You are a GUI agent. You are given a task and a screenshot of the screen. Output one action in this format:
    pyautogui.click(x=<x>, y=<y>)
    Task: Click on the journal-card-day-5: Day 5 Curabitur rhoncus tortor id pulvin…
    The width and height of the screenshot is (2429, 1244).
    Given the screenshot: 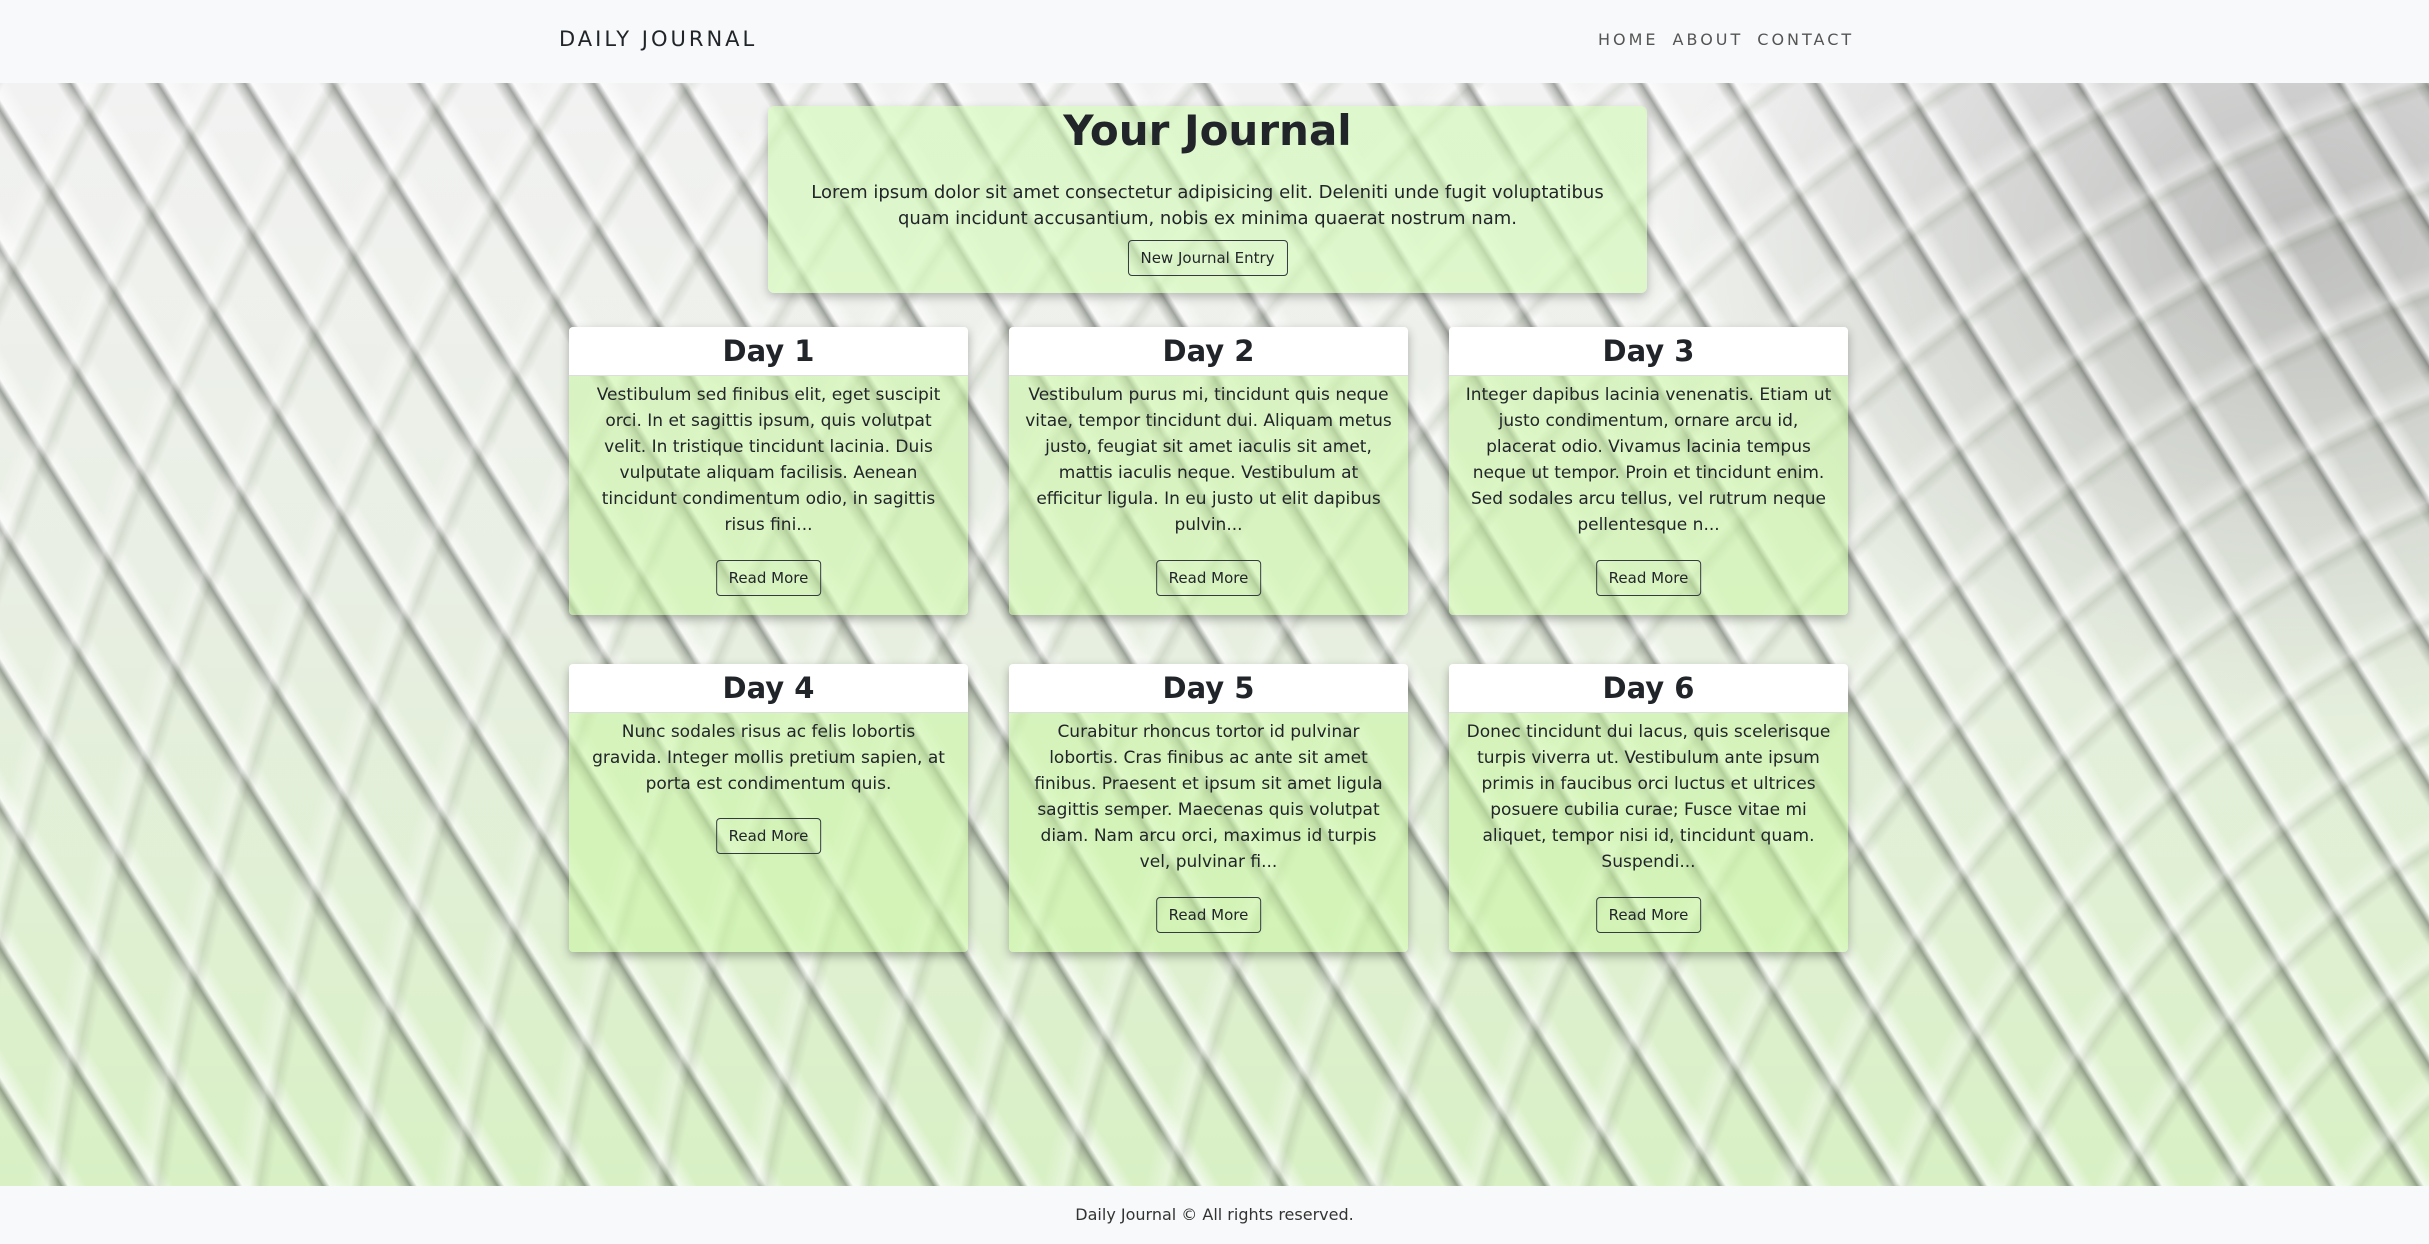 What is the action you would take?
    pyautogui.click(x=1208, y=808)
    